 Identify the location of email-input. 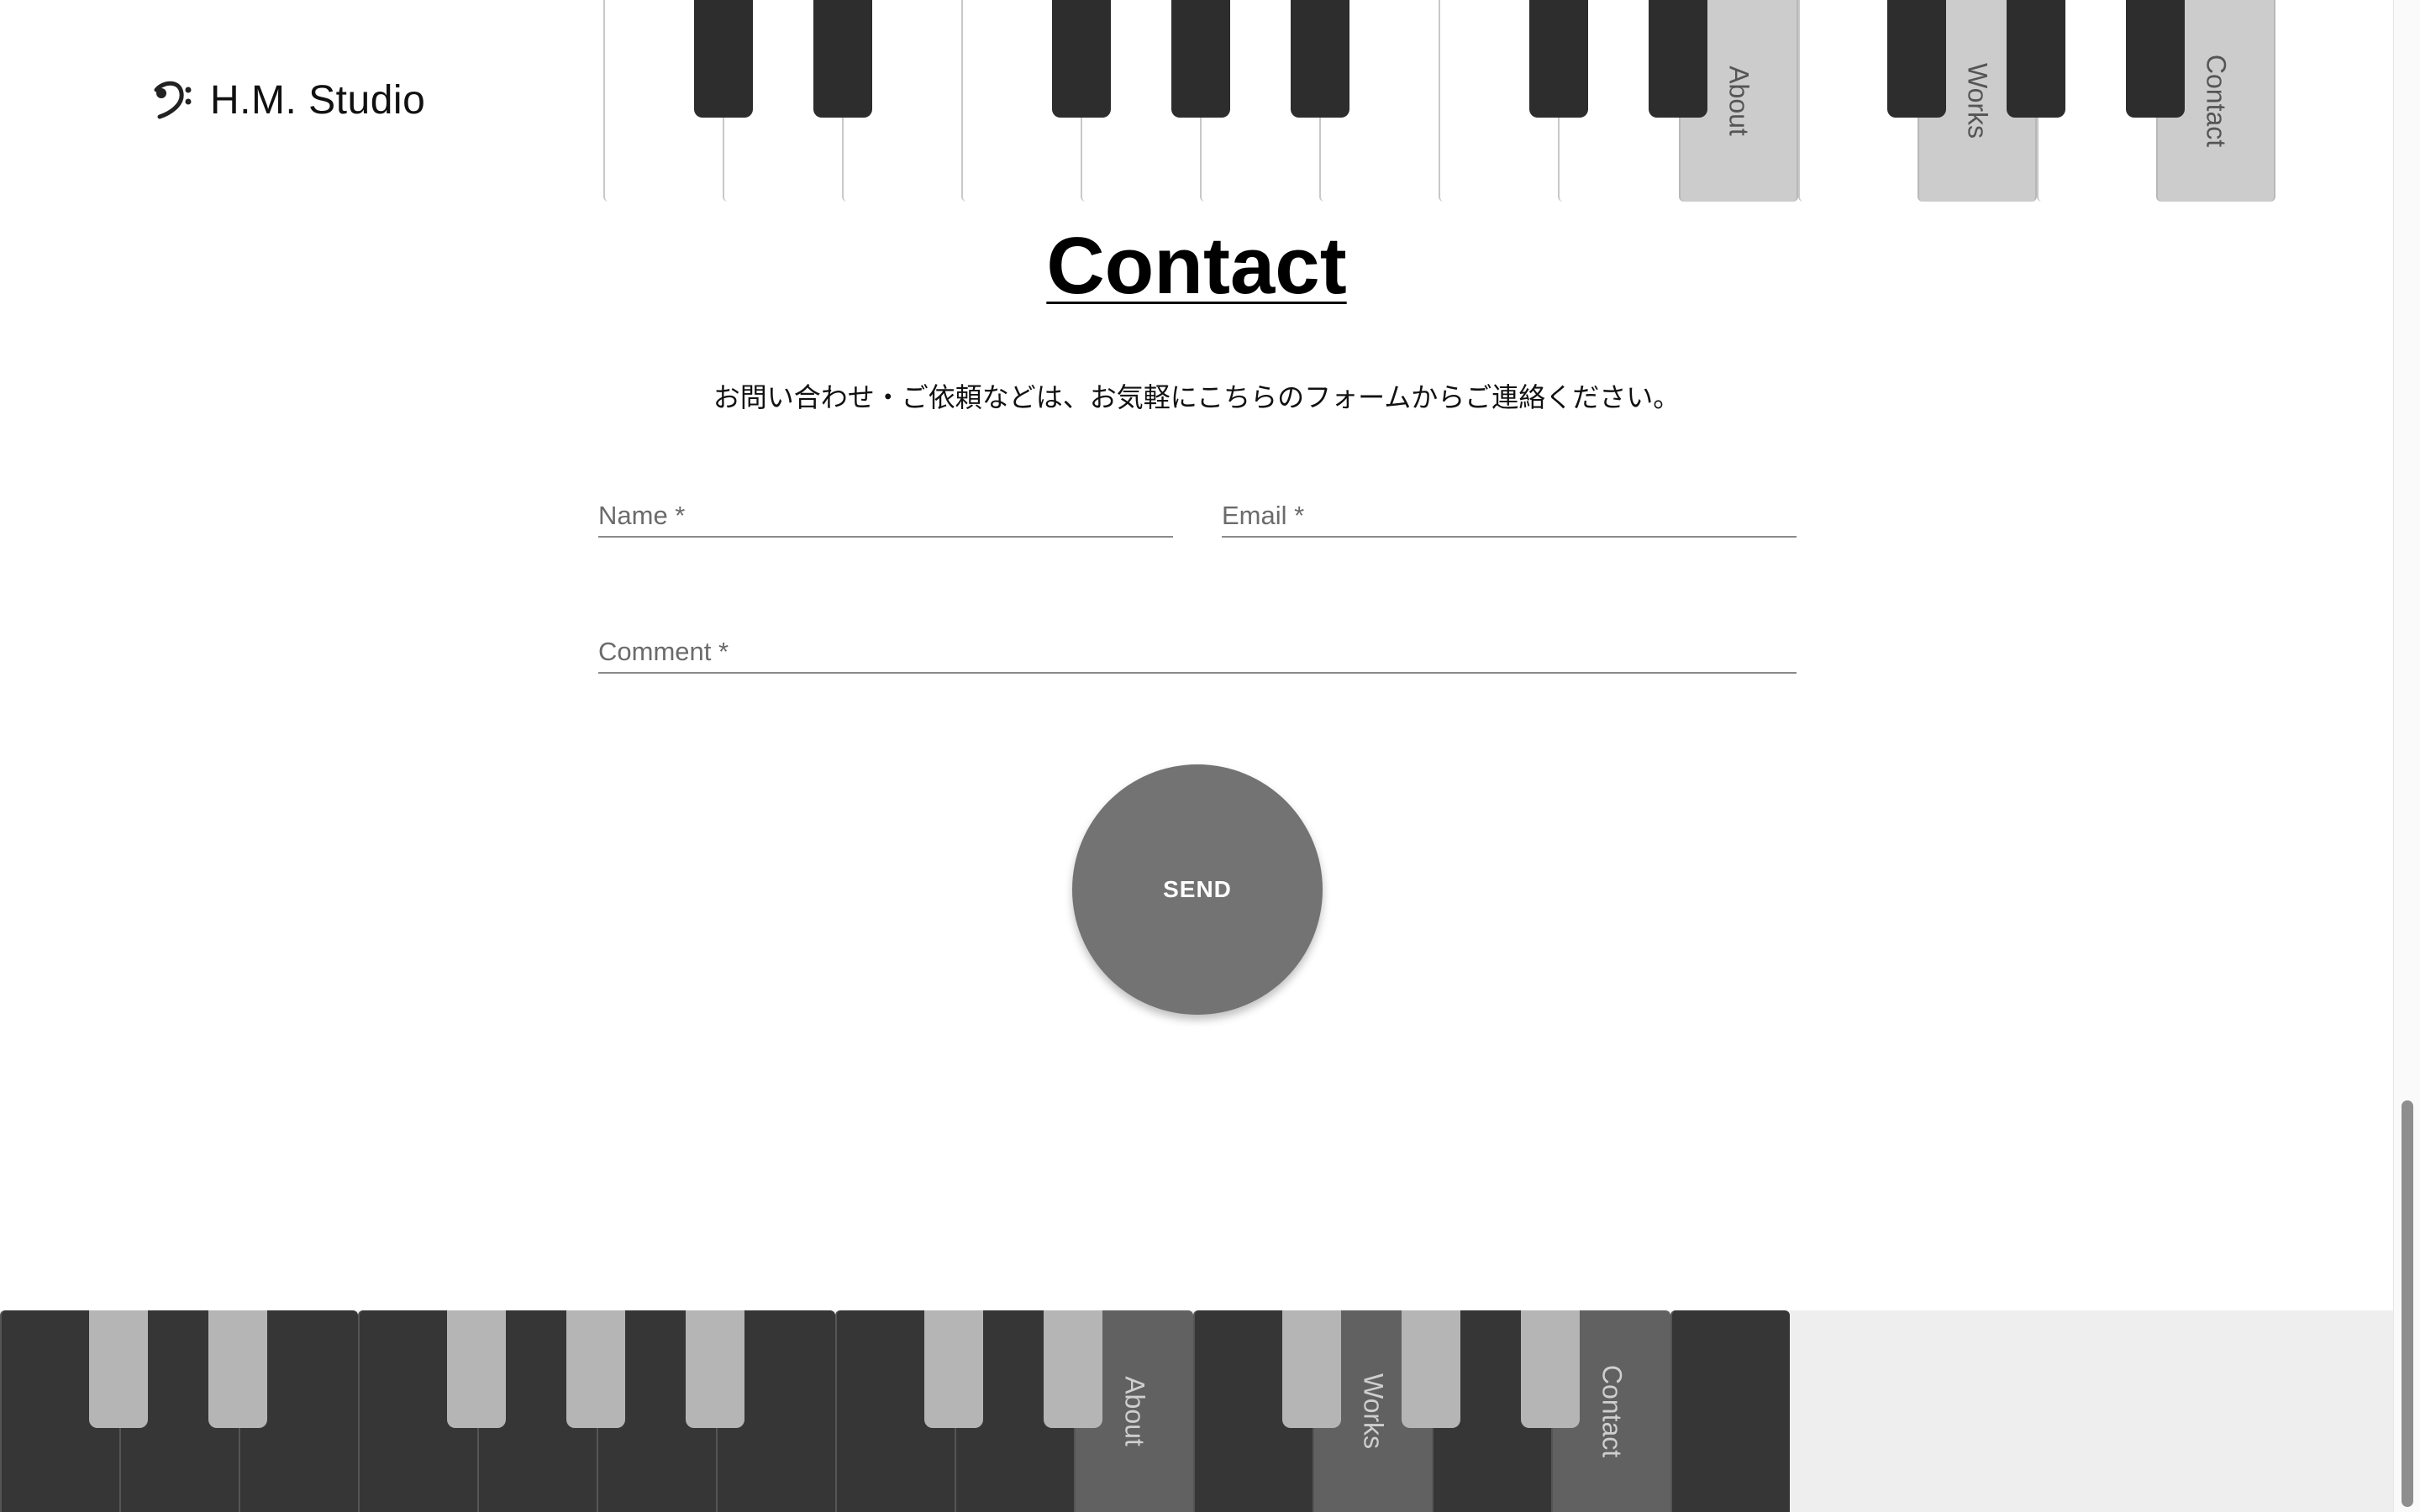
(1509, 512).